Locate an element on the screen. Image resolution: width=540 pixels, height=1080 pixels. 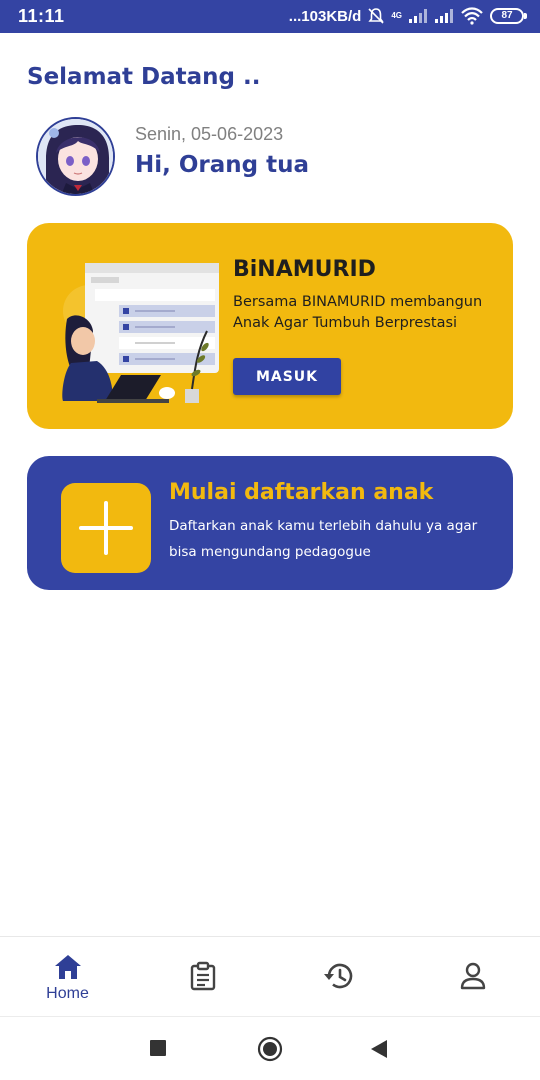
square-recents-icon is located at coordinates (158, 1048).